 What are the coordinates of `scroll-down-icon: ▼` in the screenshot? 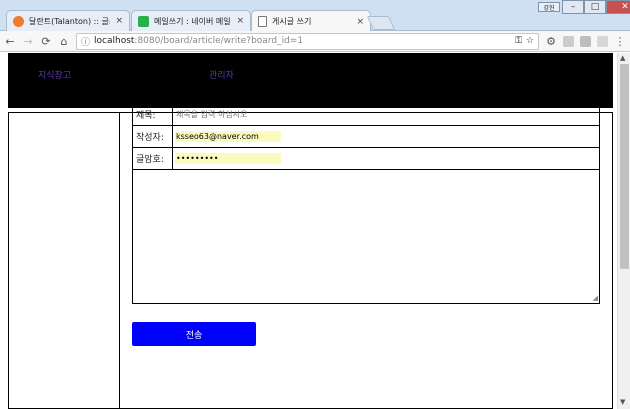 It's located at (622, 402).